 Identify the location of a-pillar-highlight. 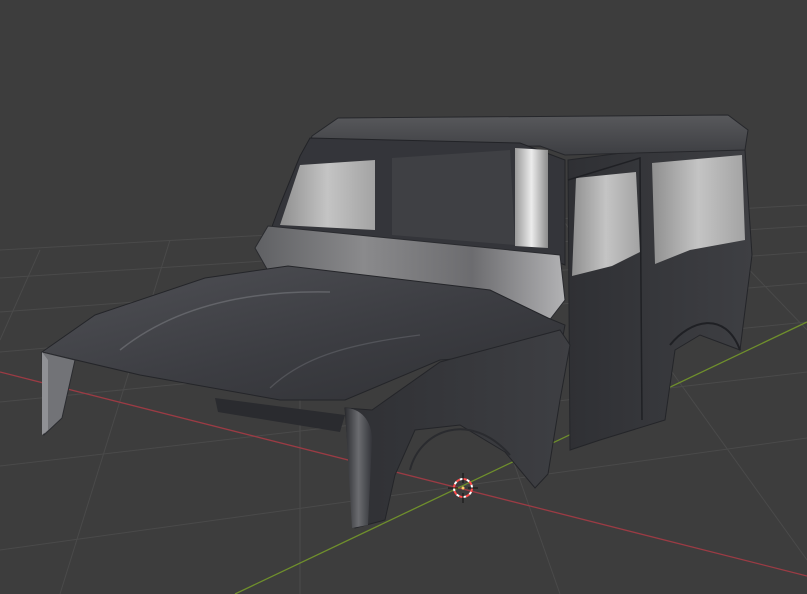
(531, 198).